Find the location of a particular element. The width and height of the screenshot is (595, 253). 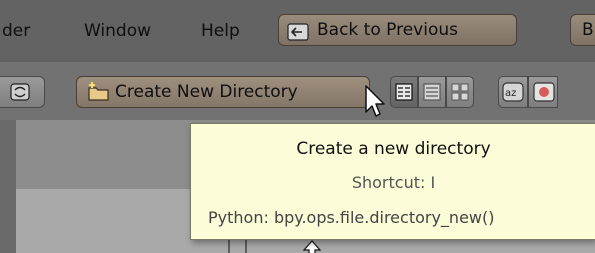

menu-item-window: Window is located at coordinates (117, 31).